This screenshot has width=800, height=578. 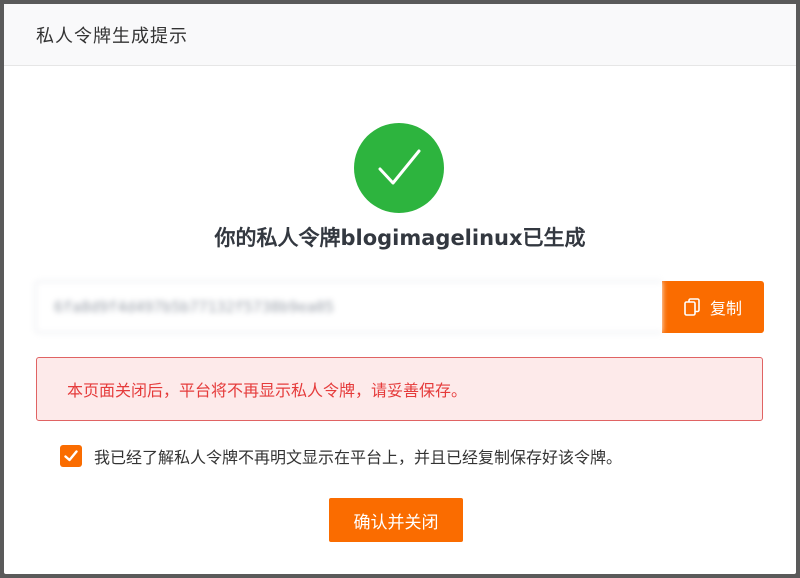 I want to click on token-field, so click(x=348, y=307).